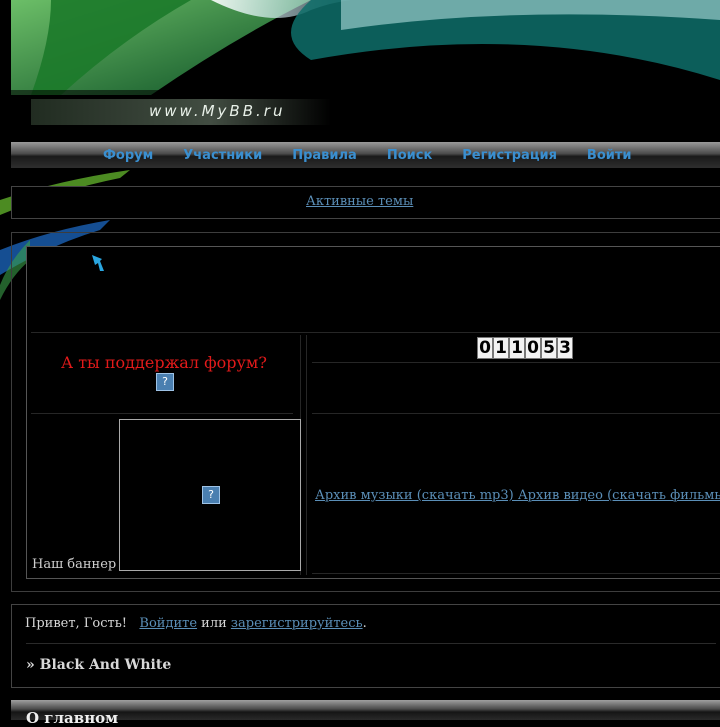 The width and height of the screenshot is (720, 727). What do you see at coordinates (168, 623) in the screenshot?
I see `login-link: Войдите` at bounding box center [168, 623].